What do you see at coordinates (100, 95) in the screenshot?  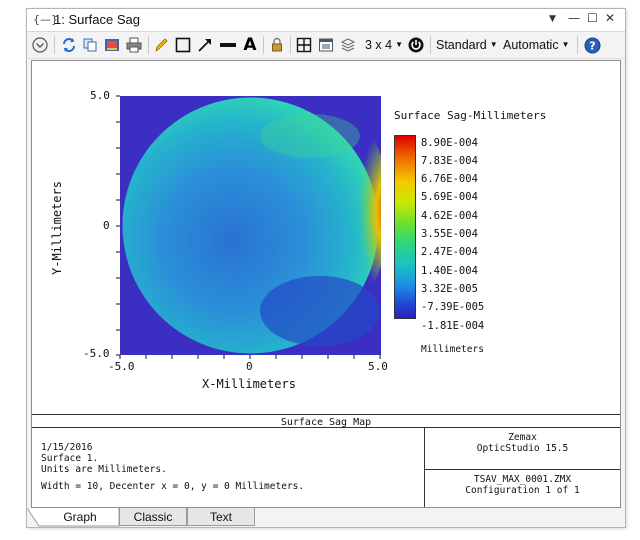 I see `y-tick-top: 5.0` at bounding box center [100, 95].